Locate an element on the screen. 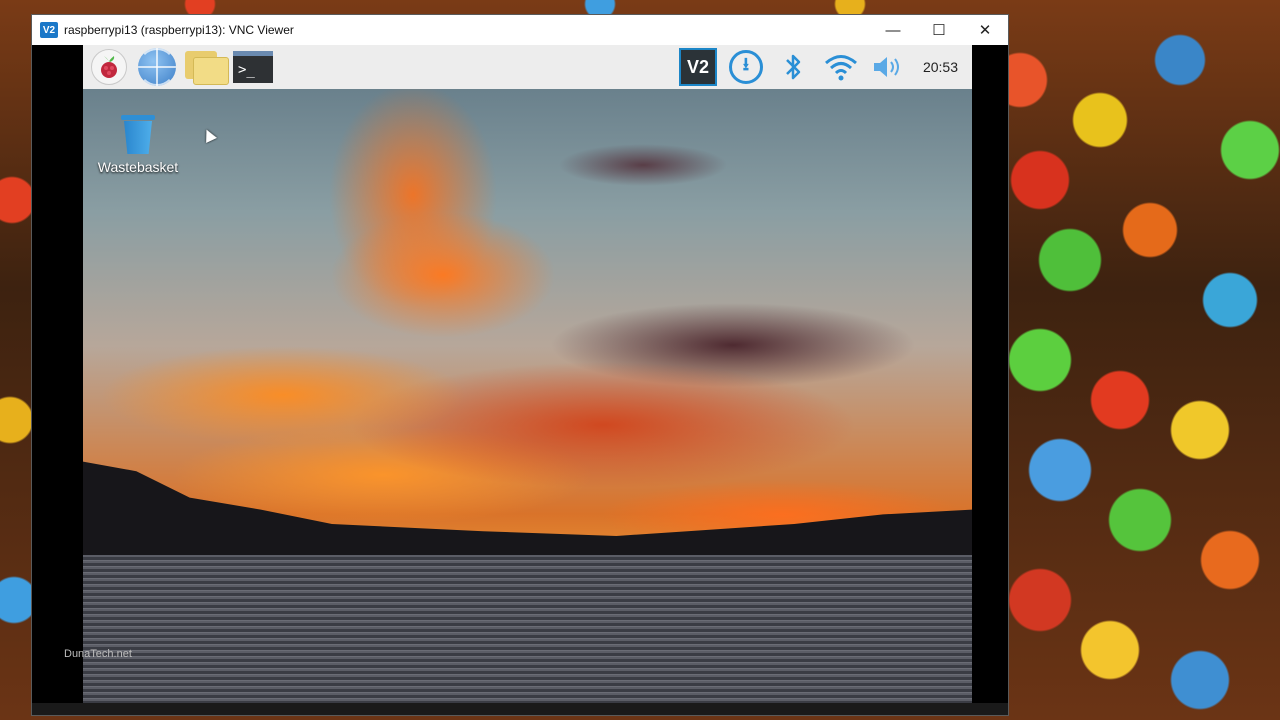 This screenshot has height=720, width=1280. raspberry-pi-icon is located at coordinates (109, 67).